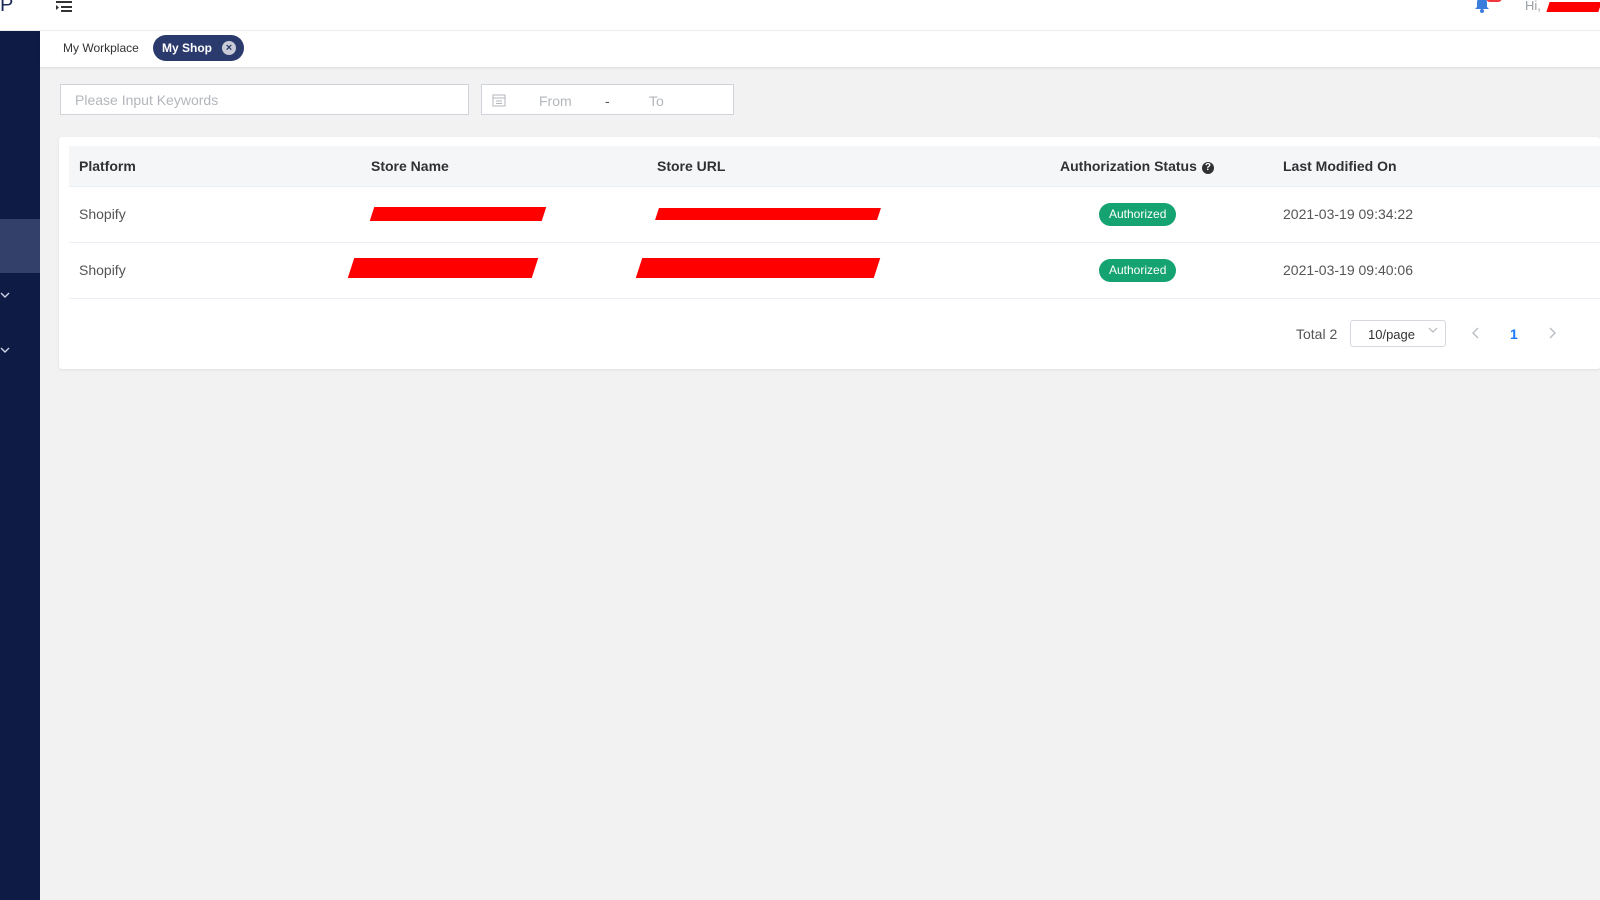  I want to click on column-platform: Platform, so click(107, 166).